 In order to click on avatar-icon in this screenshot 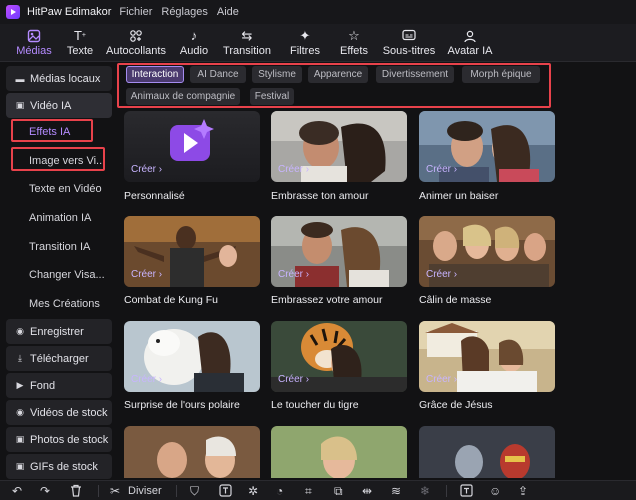, I will do `click(470, 35)`.